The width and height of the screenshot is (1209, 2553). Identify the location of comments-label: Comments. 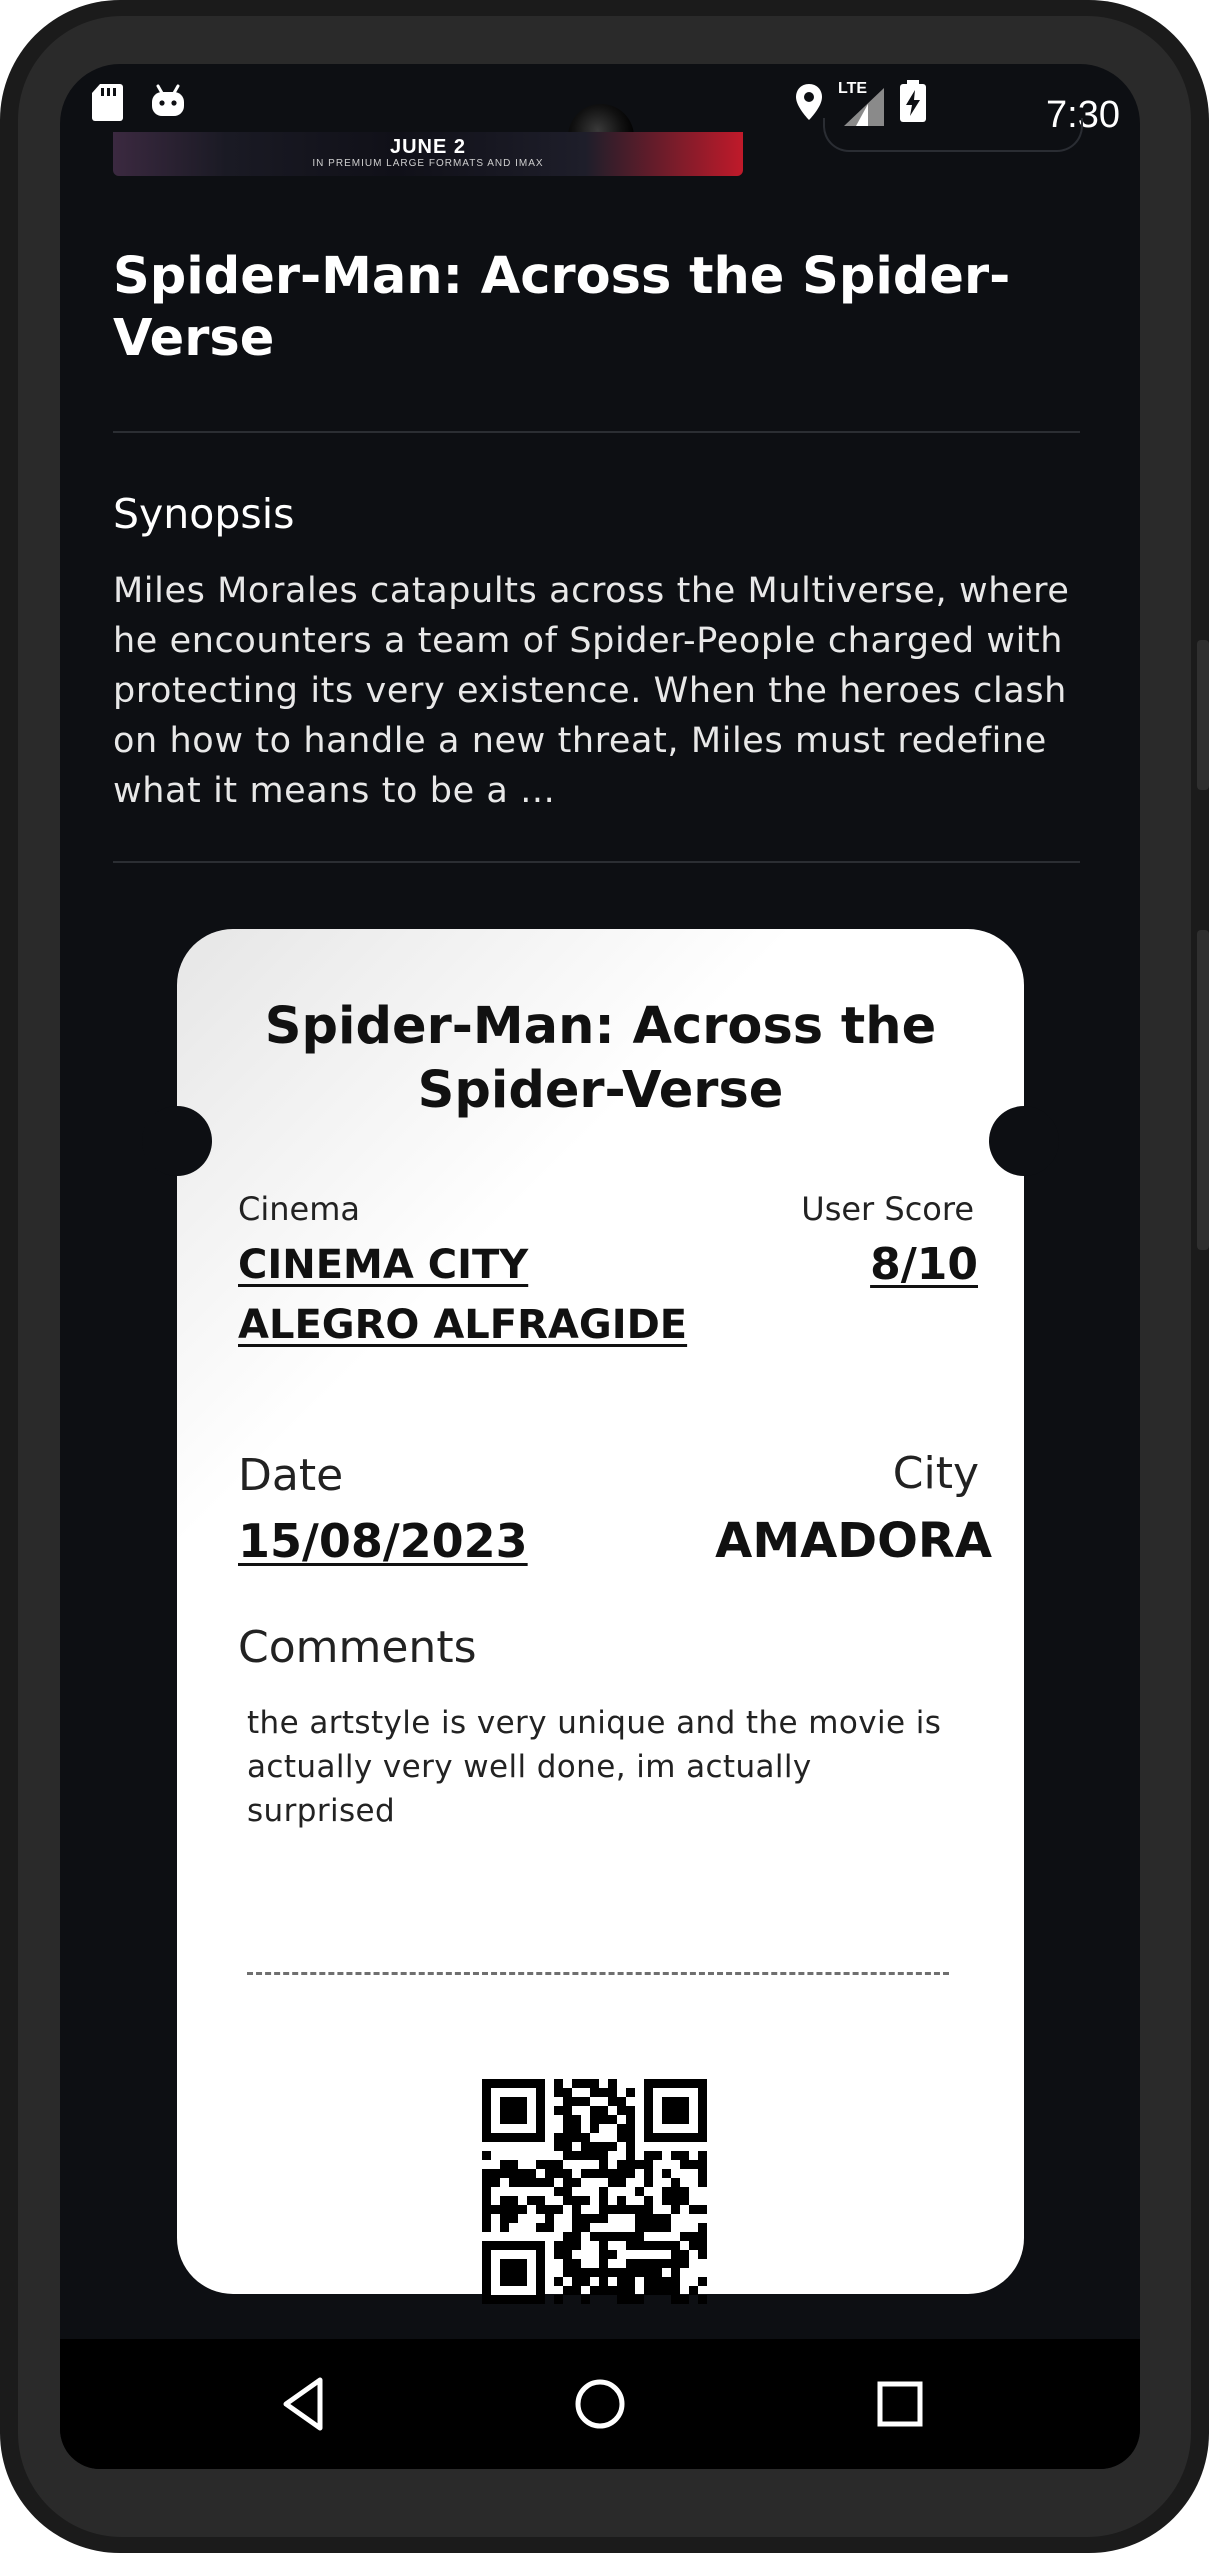
(357, 1647).